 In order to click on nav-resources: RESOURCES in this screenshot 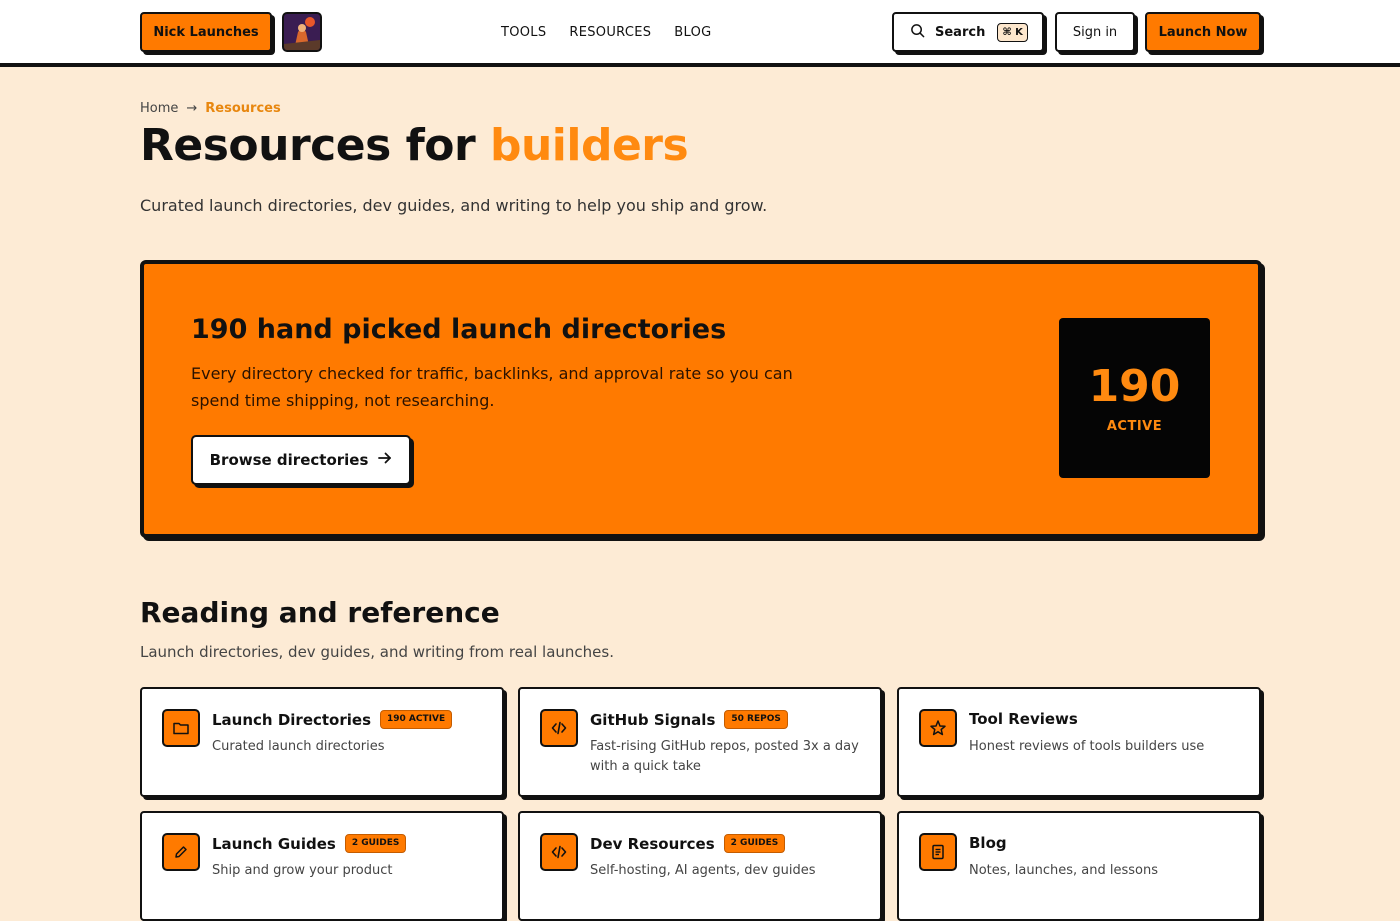, I will do `click(610, 32)`.